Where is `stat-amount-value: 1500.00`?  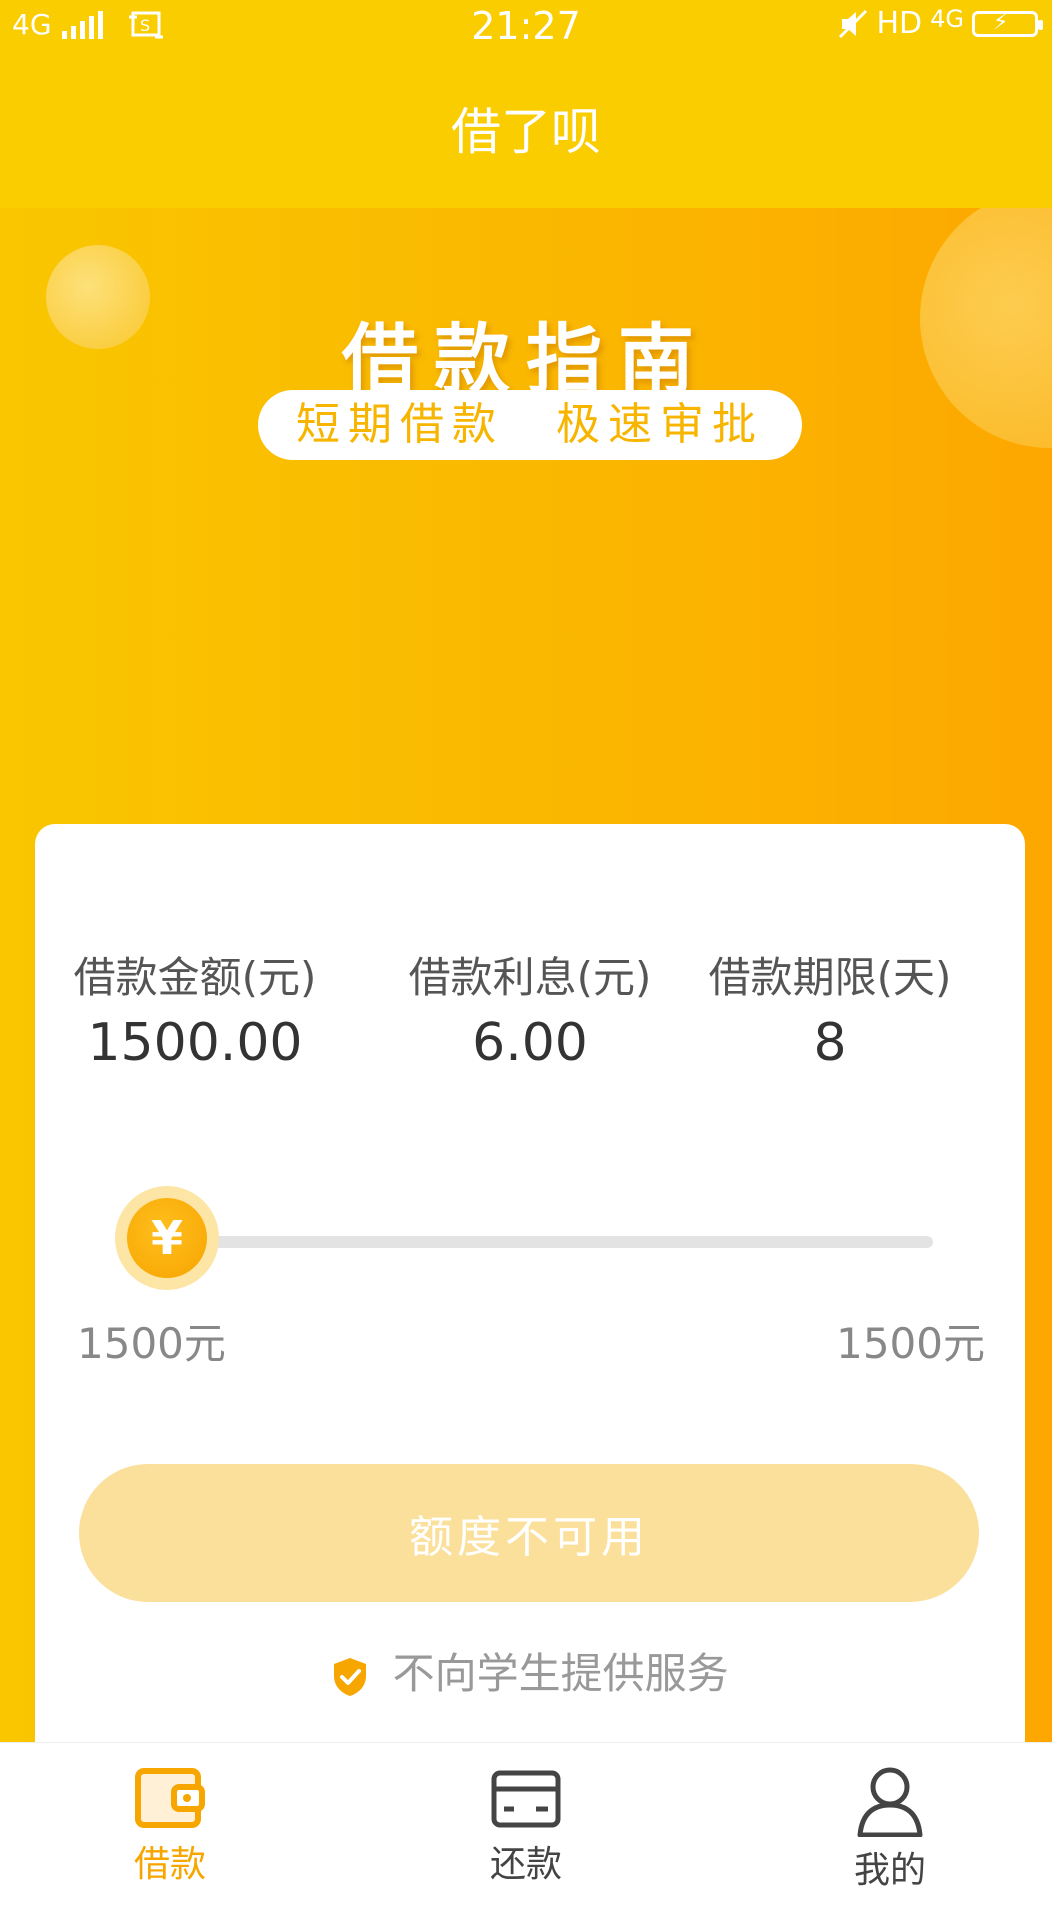 stat-amount-value: 1500.00 is located at coordinates (195, 1043).